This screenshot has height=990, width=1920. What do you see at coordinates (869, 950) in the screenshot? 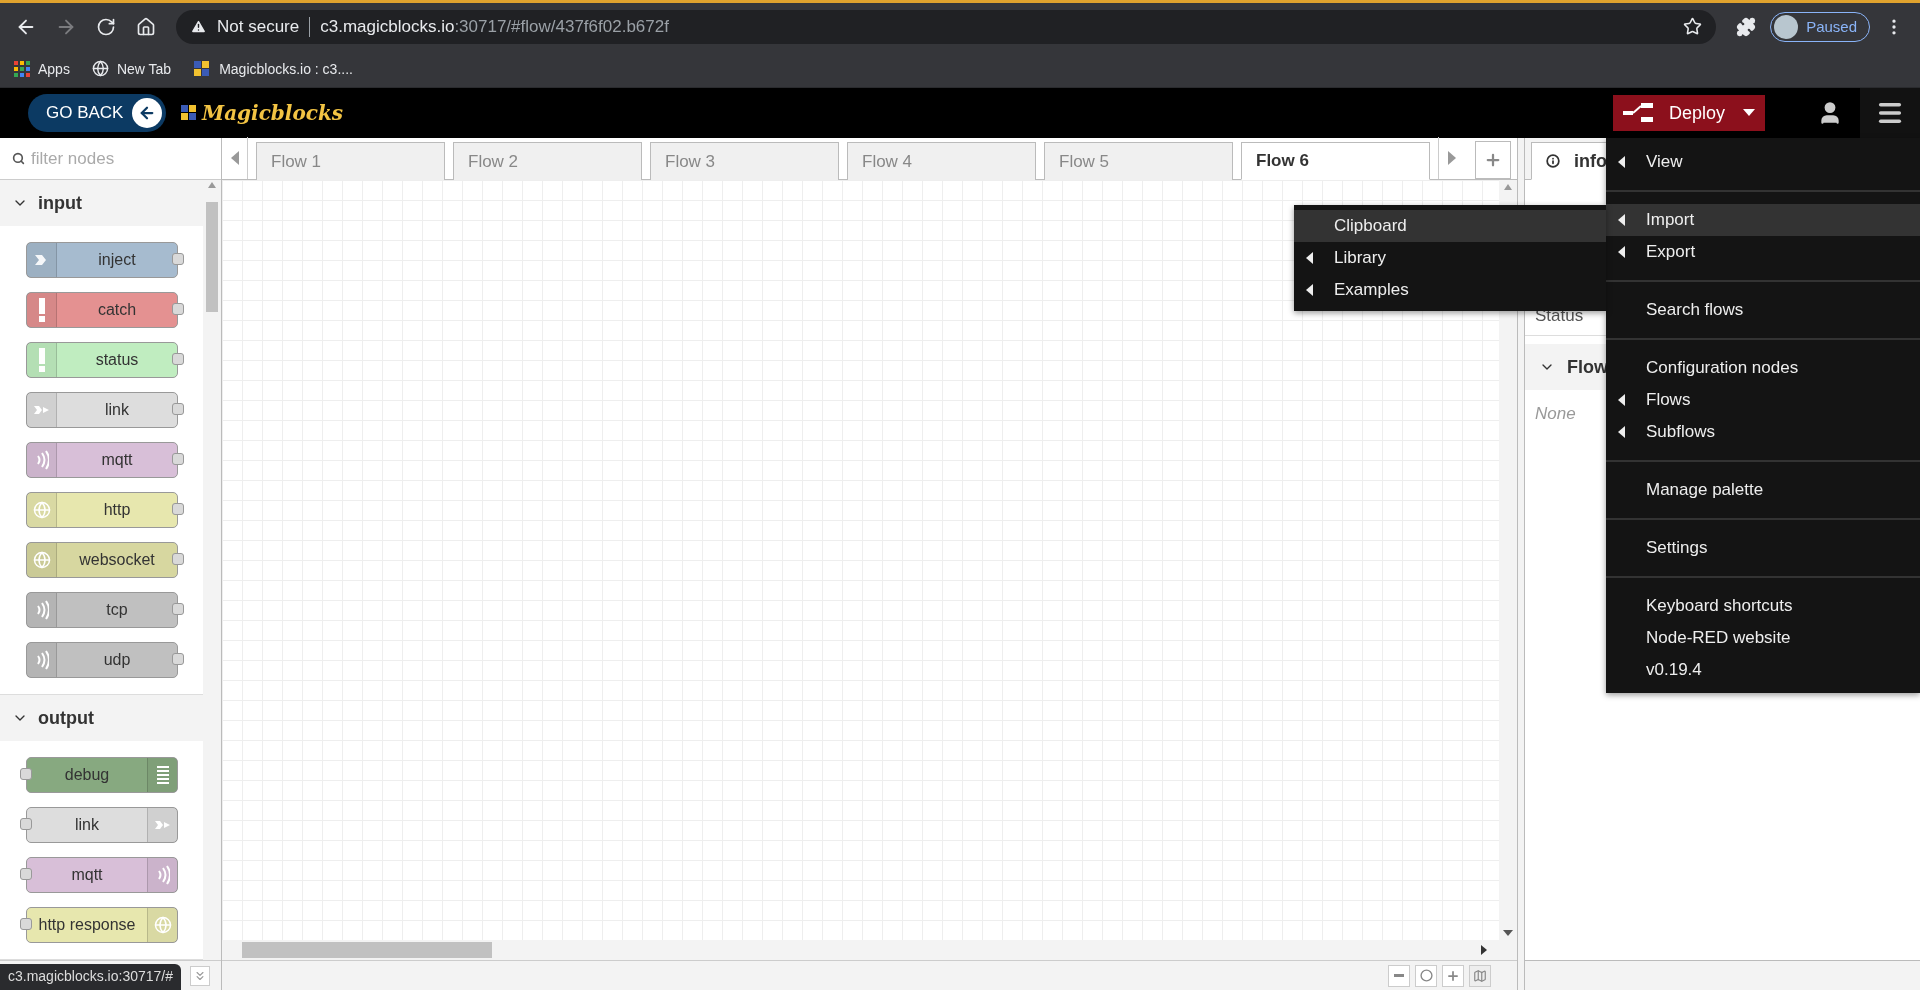
I see `scrollbar` at bounding box center [869, 950].